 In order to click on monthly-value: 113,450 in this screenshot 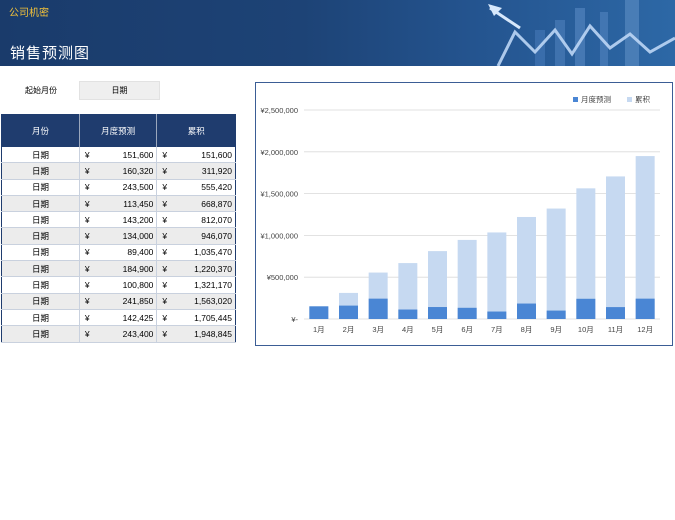, I will do `click(138, 203)`.